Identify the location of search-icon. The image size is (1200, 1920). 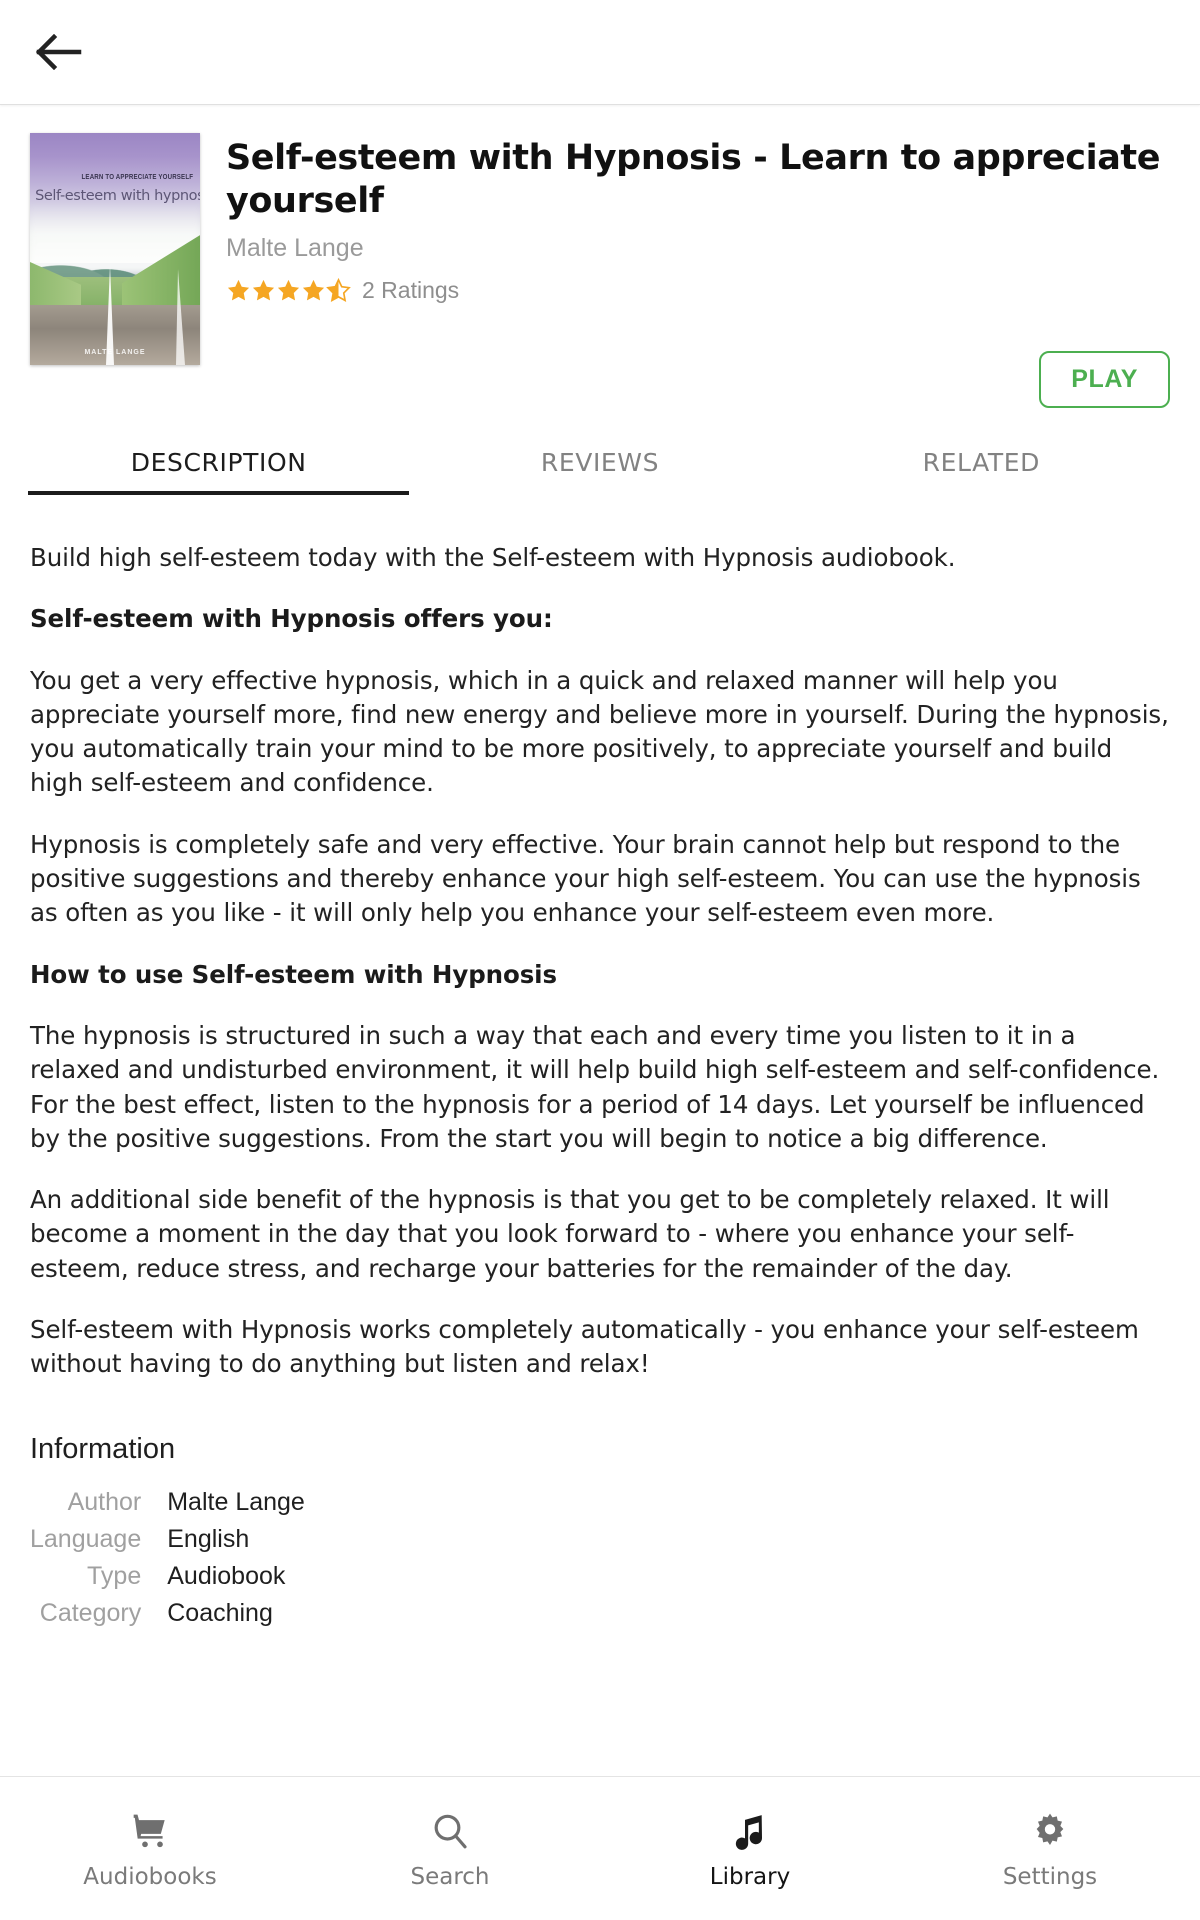
(450, 1831).